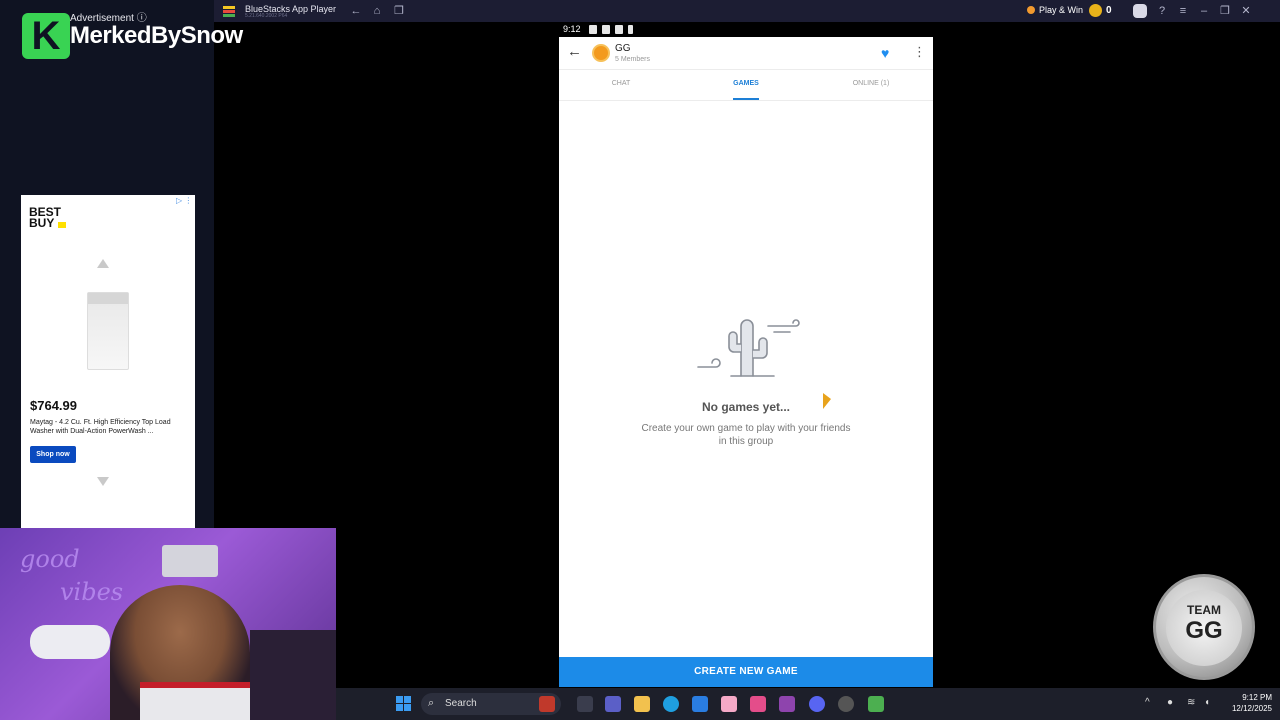 Image resolution: width=1280 pixels, height=720 pixels. What do you see at coordinates (1109, 10) in the screenshot?
I see `coin-count: 0` at bounding box center [1109, 10].